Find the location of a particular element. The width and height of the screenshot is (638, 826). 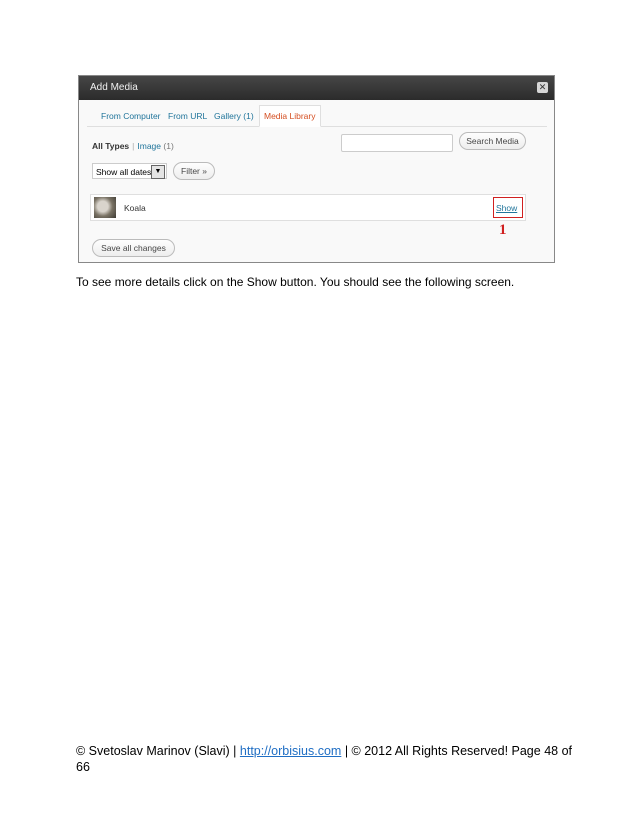

dates-select: Show all dates ▼ is located at coordinates (129, 171).